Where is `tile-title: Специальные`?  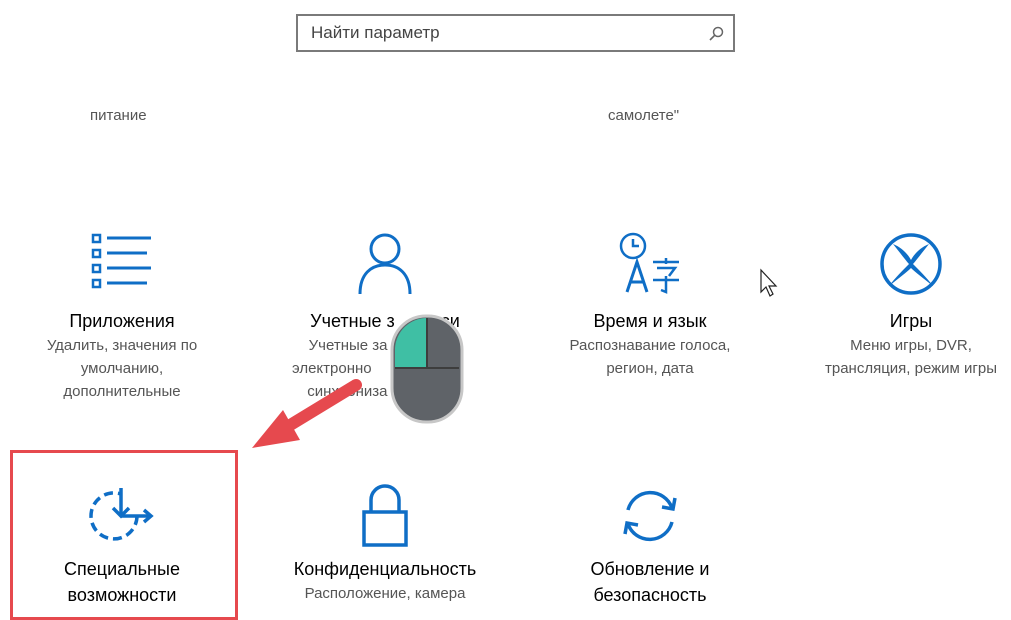 tile-title: Специальные is located at coordinates (122, 569).